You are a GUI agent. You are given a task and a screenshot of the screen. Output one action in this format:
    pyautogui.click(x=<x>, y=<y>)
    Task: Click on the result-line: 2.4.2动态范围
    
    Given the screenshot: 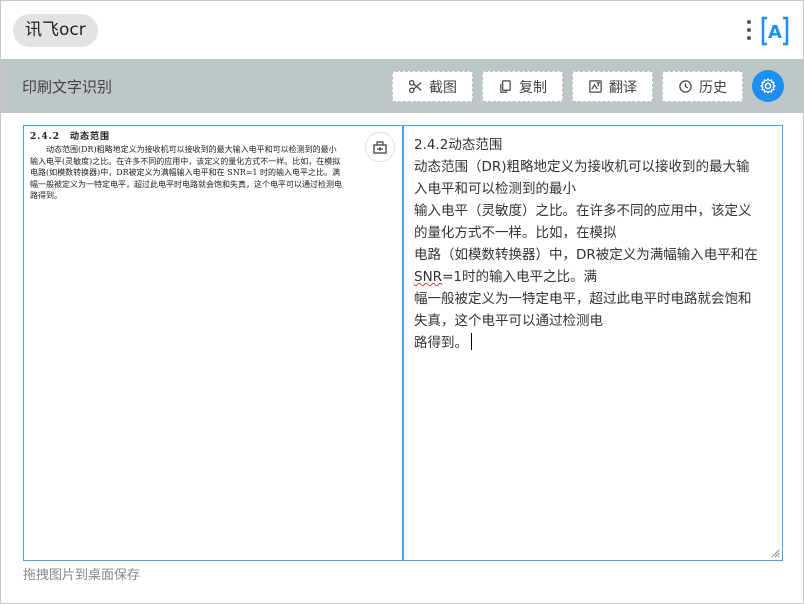 What is the action you would take?
    pyautogui.click(x=458, y=145)
    